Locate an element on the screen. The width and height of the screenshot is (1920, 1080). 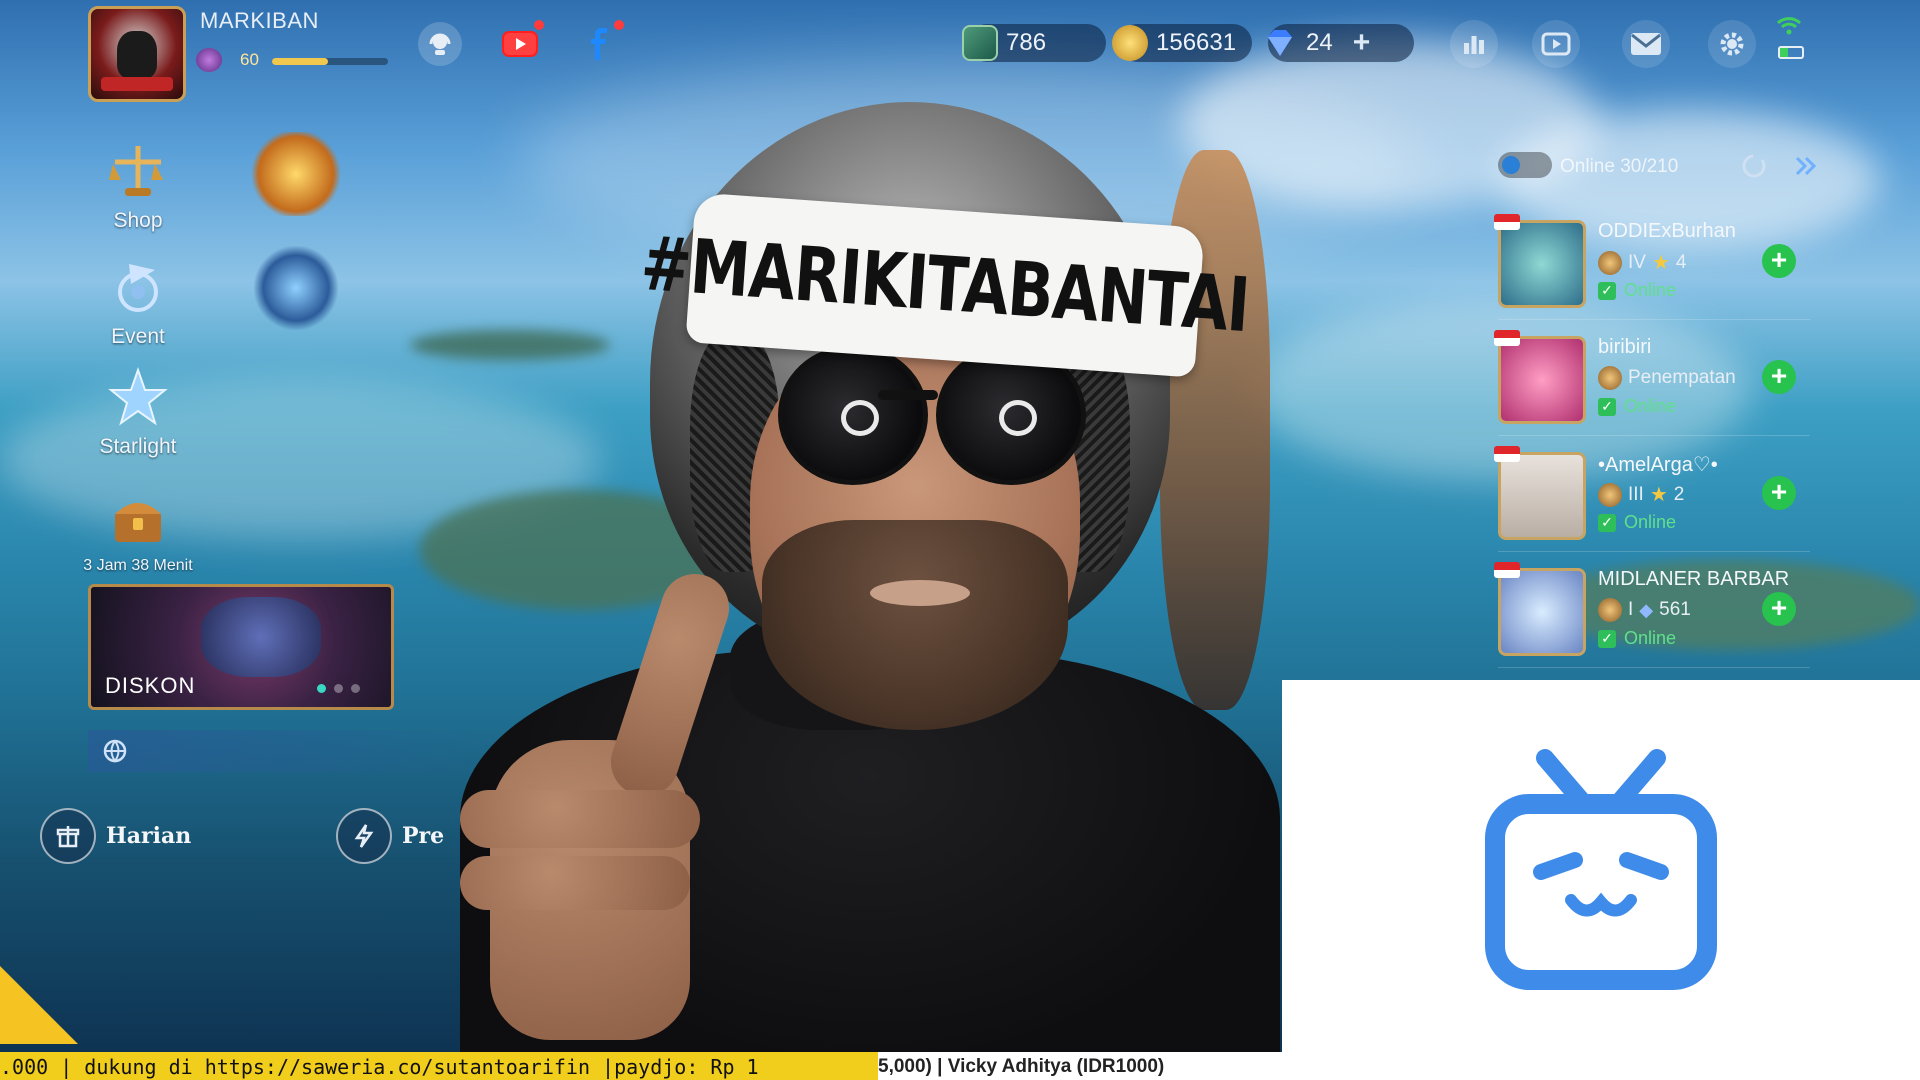
carousel-dots is located at coordinates (338, 688).